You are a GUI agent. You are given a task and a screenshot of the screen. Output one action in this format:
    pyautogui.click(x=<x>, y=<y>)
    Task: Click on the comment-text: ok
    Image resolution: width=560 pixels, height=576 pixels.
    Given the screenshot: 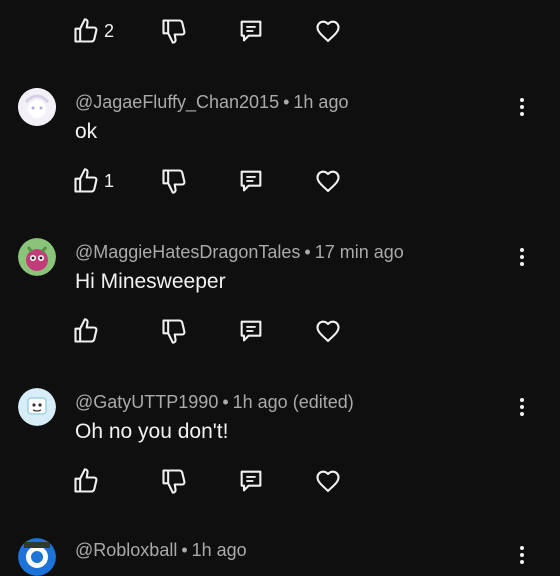 What is the action you would take?
    pyautogui.click(x=86, y=131)
    